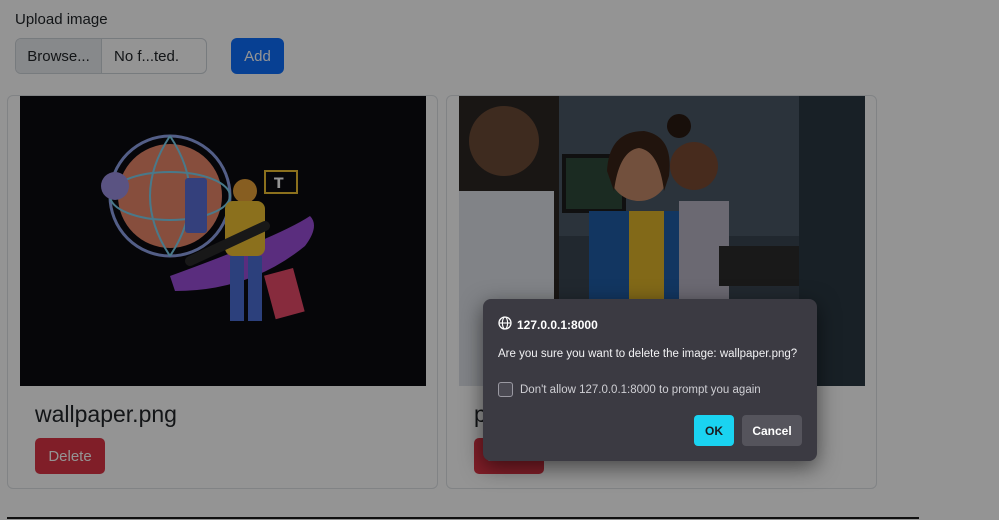 The width and height of the screenshot is (999, 520). I want to click on prevent-prompts-checkbox, so click(505, 389).